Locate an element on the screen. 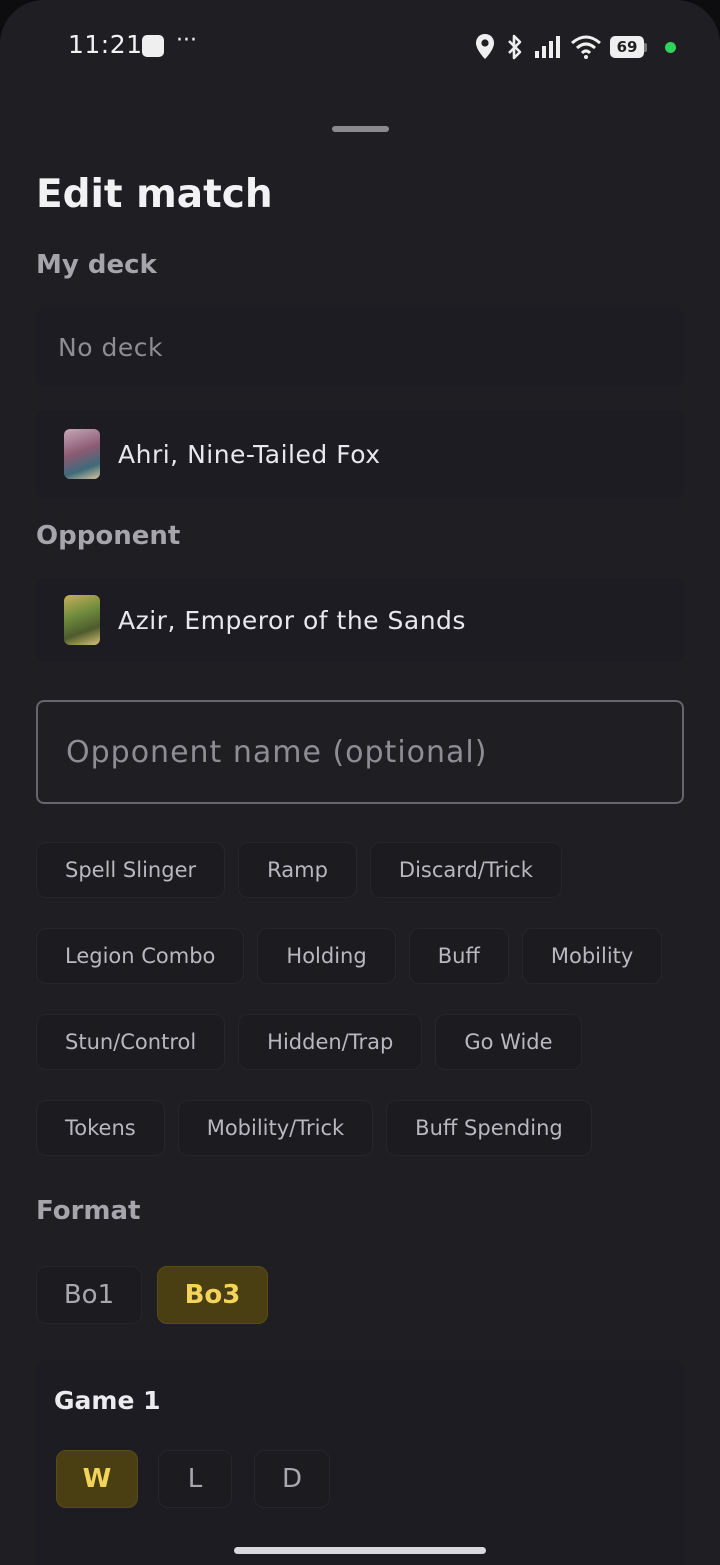 The width and height of the screenshot is (720, 1565). tag-row: Stun/Control Hidden/Trap Go Wide is located at coordinates (361, 1042).